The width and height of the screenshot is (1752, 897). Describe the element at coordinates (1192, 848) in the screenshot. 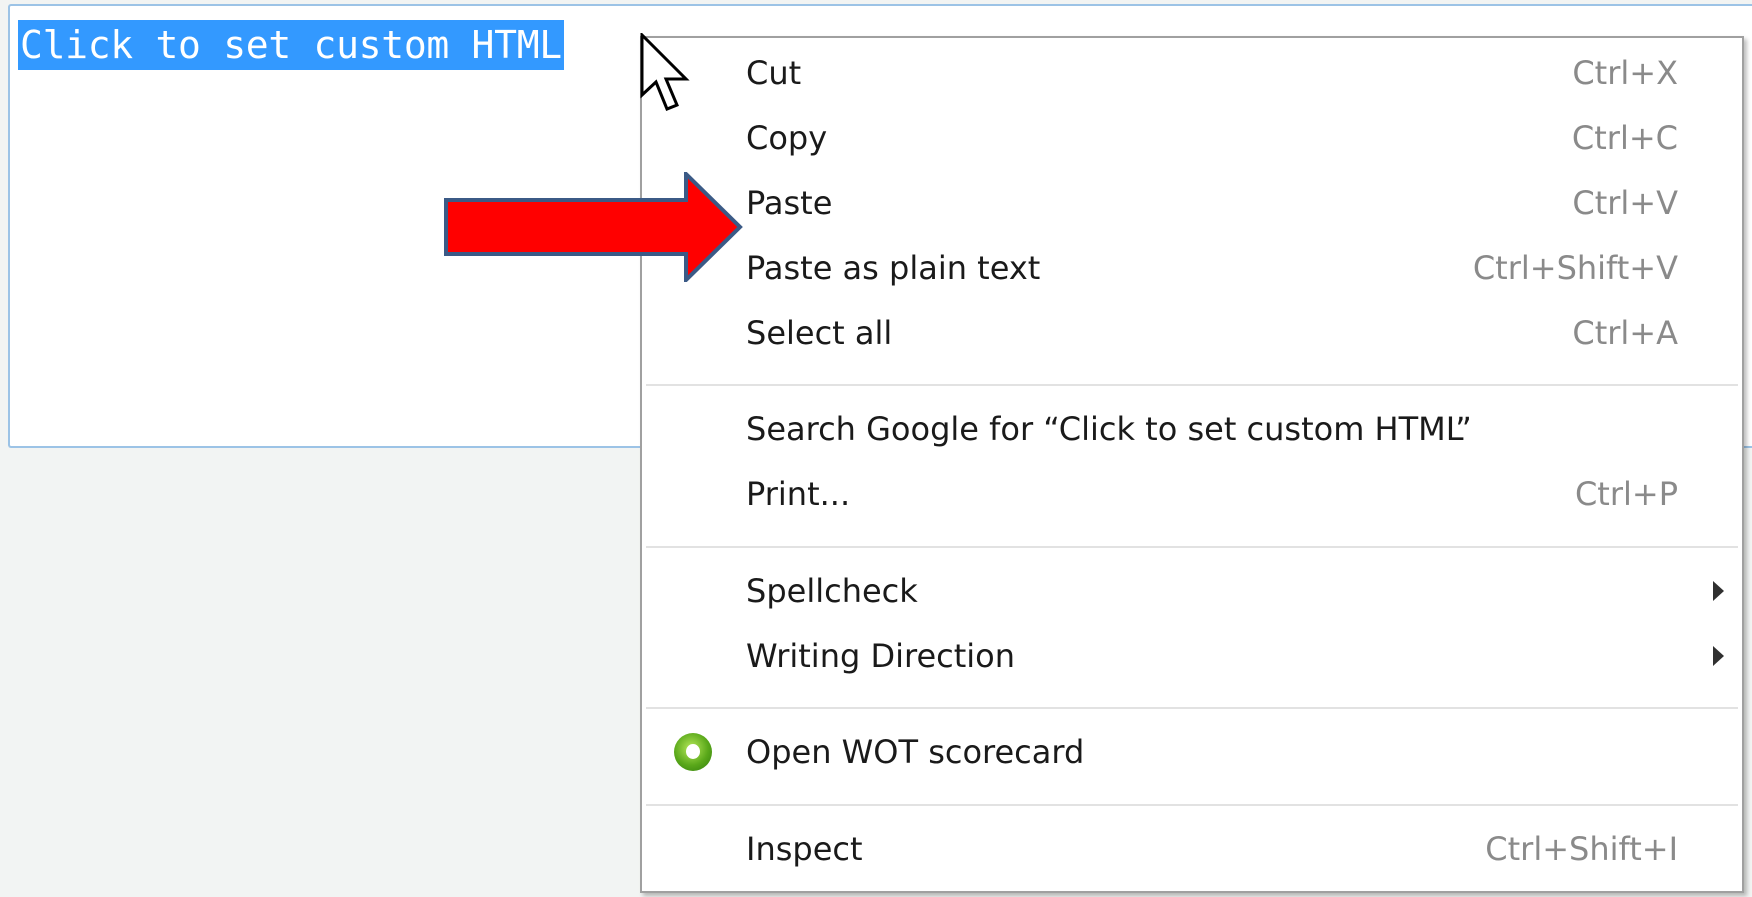

I see `menu-item-inspect: Inspect Ctrl+Shift+I` at that location.